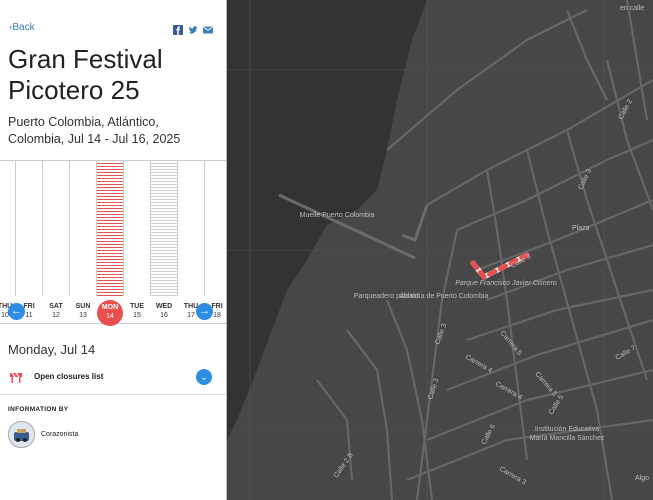 The height and width of the screenshot is (500, 653). I want to click on share-bar, so click(193, 28).